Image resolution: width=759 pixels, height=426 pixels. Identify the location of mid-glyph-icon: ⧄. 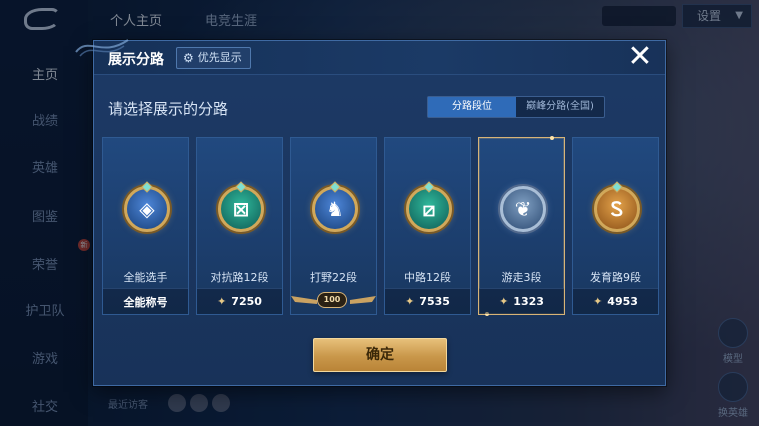
(429, 209).